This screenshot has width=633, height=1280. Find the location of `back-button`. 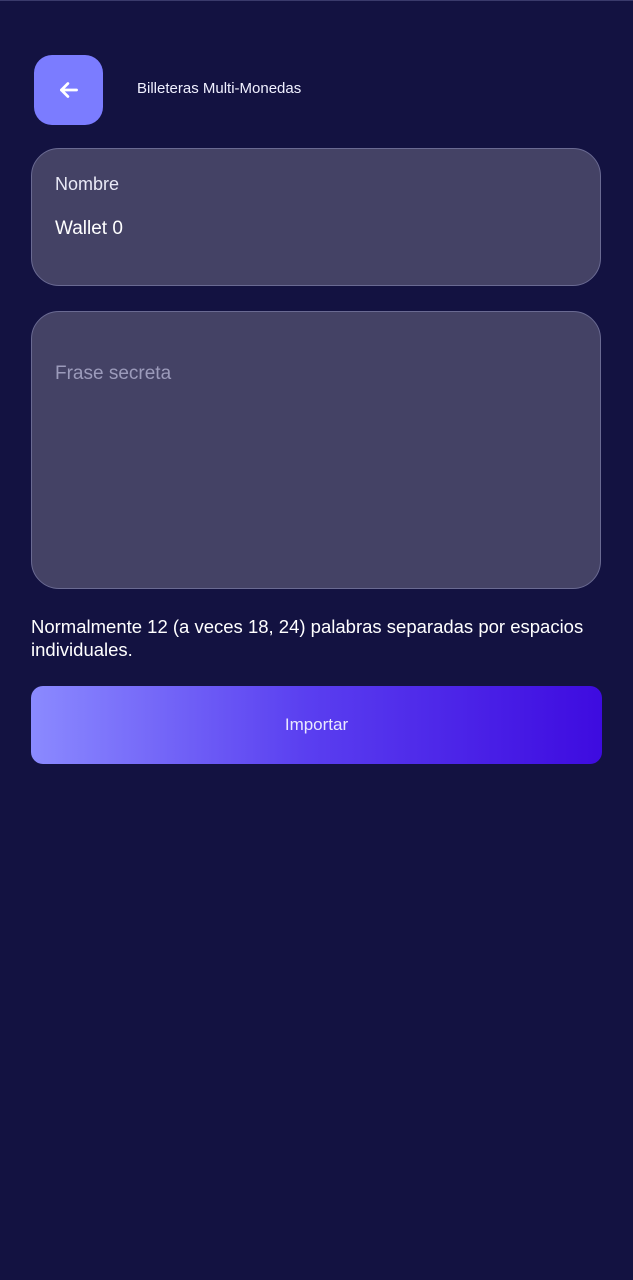

back-button is located at coordinates (68, 90).